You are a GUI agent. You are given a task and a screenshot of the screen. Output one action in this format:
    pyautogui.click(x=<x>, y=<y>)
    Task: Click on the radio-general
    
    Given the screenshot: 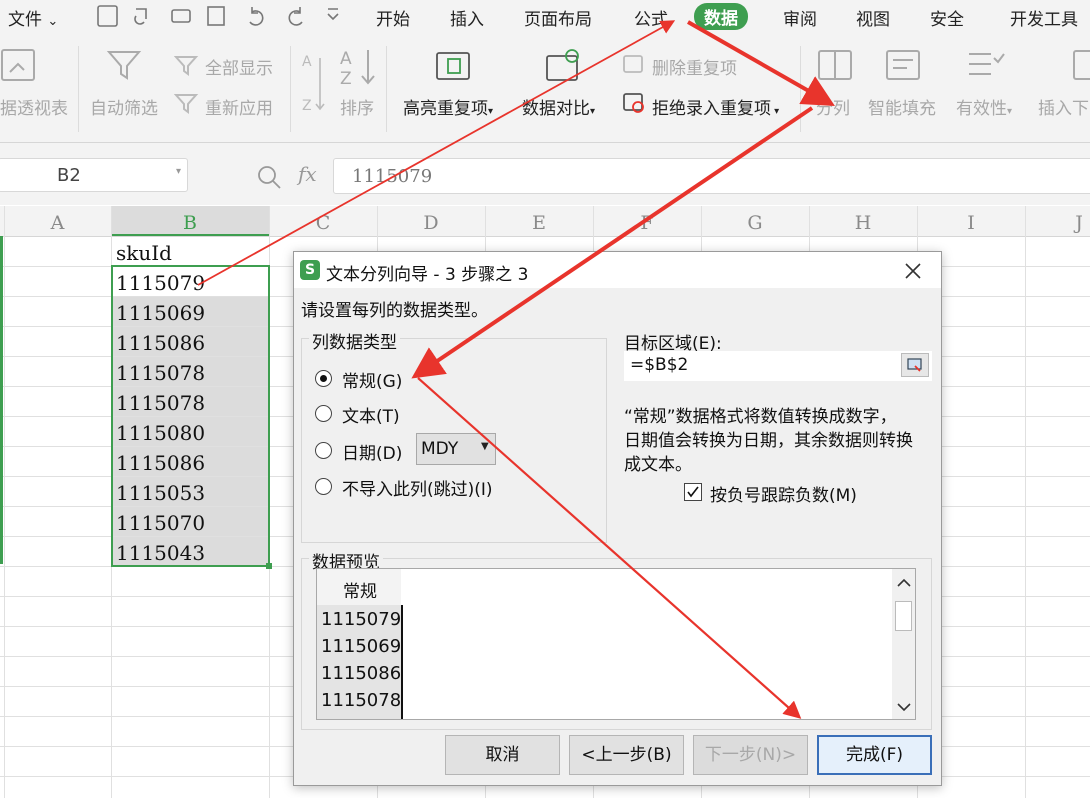 What is the action you would take?
    pyautogui.click(x=323, y=378)
    